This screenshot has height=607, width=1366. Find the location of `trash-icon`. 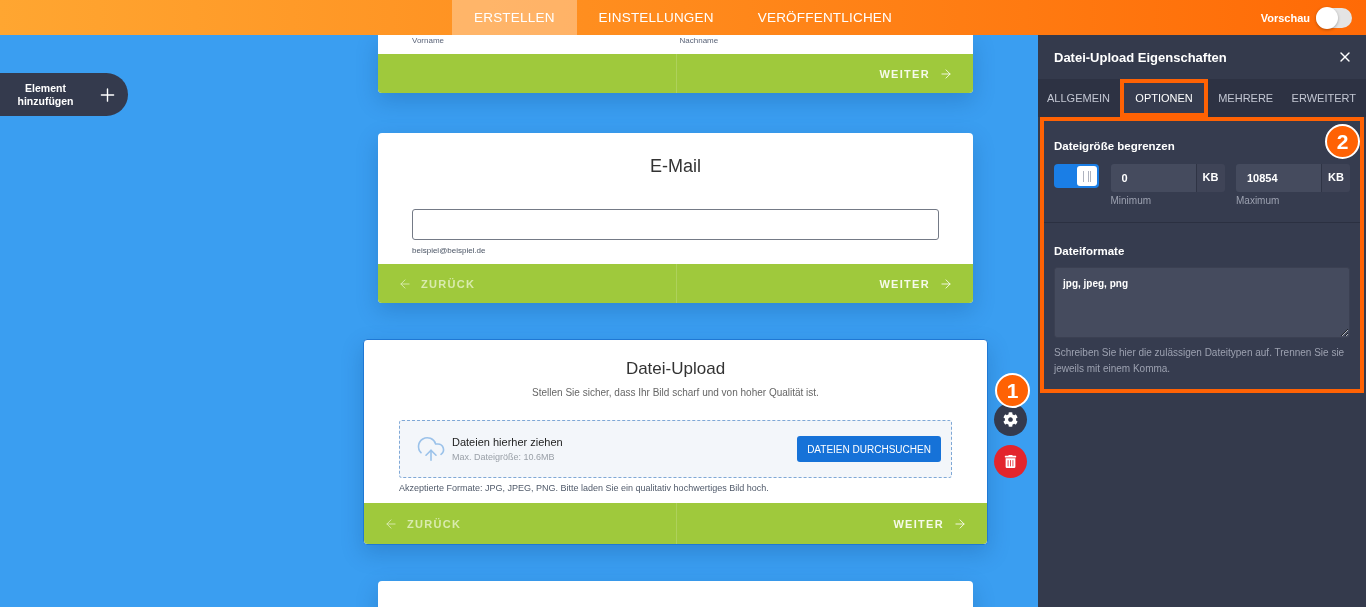

trash-icon is located at coordinates (1010, 461).